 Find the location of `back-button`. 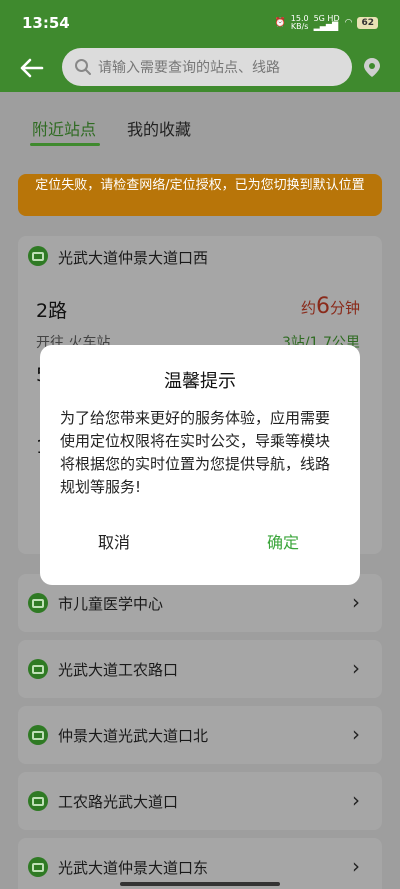

back-button is located at coordinates (31, 68).